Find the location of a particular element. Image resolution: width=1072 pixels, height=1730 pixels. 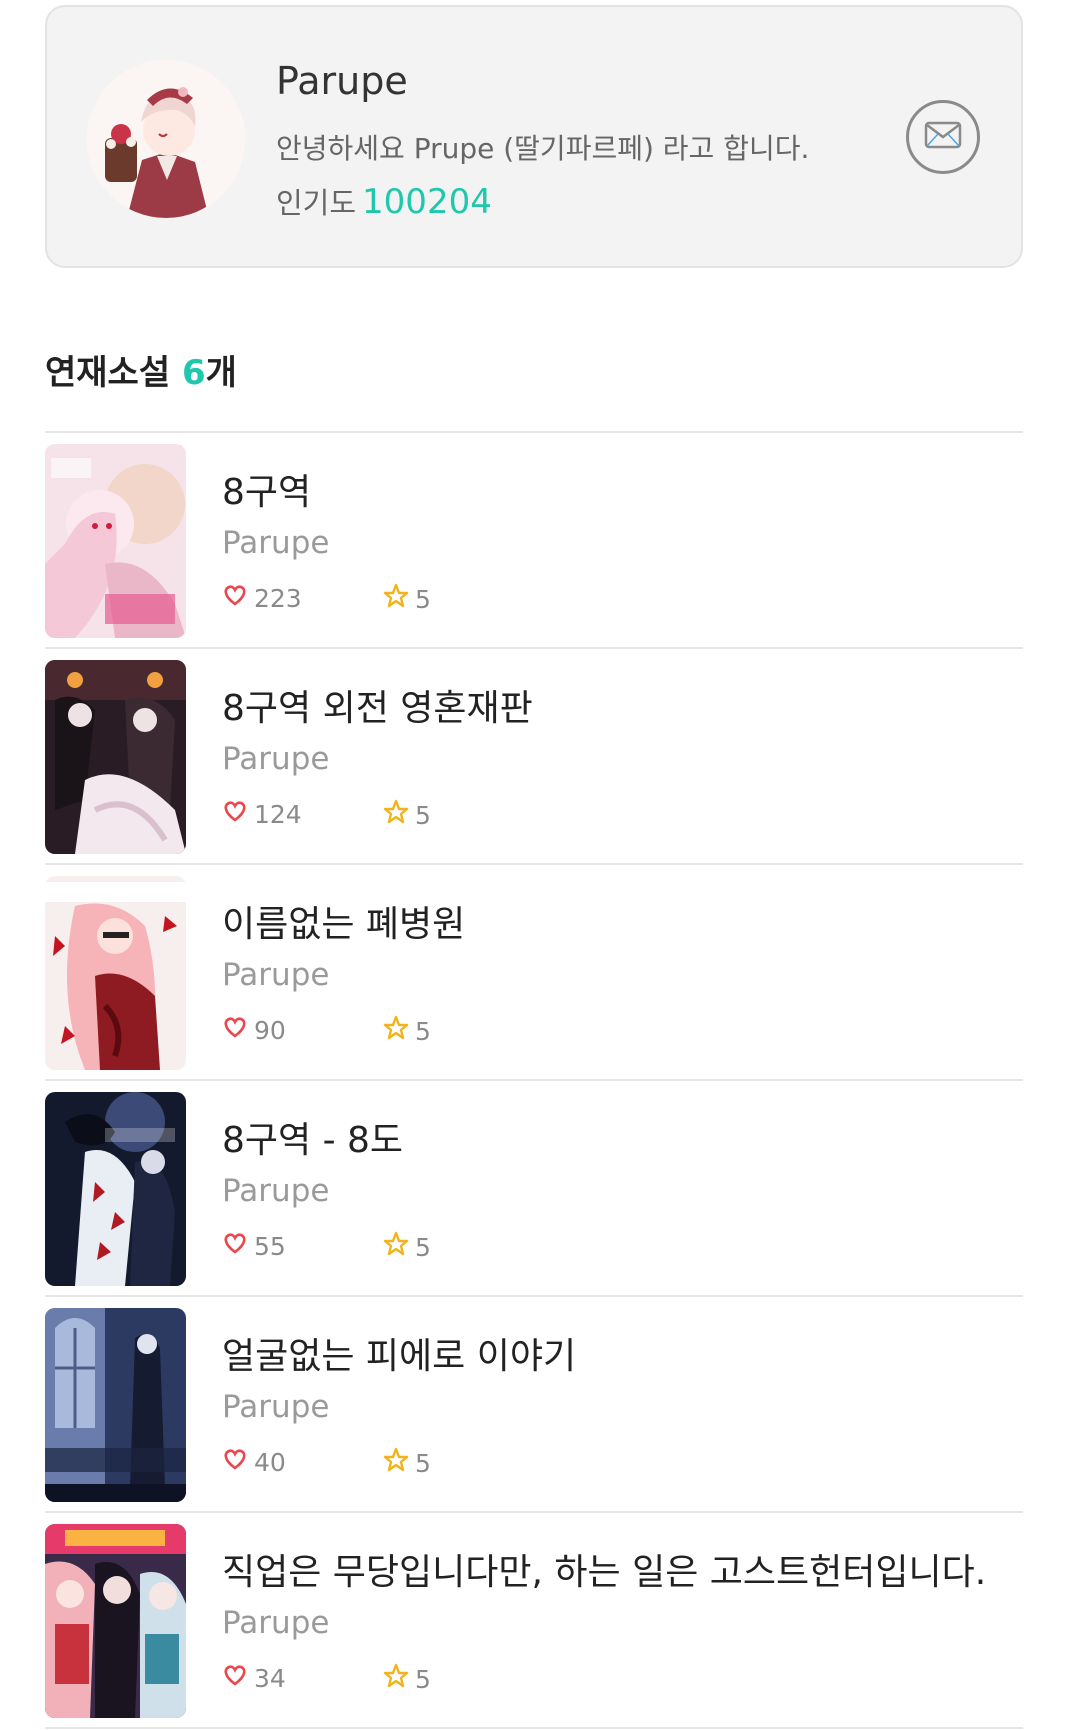

likes: 223 is located at coordinates (262, 598).